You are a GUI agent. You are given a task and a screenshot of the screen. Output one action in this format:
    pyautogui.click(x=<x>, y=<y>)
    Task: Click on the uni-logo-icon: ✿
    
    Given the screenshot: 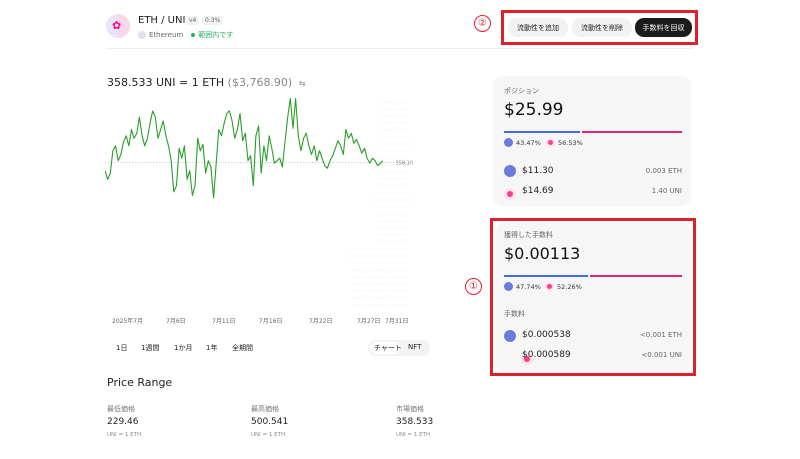 What is the action you would take?
    pyautogui.click(x=117, y=25)
    